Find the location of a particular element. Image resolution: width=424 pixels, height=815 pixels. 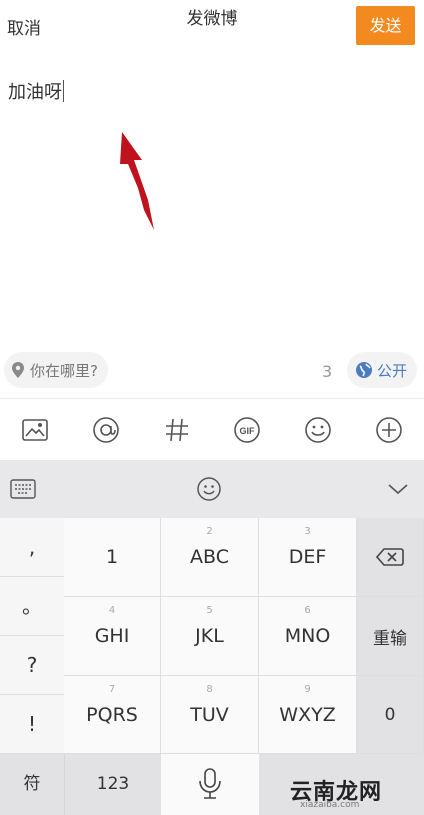

compose-textarea: 加油呀 is located at coordinates (36, 91).